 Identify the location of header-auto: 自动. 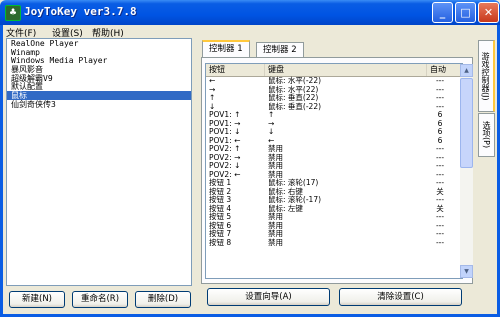
(444, 70).